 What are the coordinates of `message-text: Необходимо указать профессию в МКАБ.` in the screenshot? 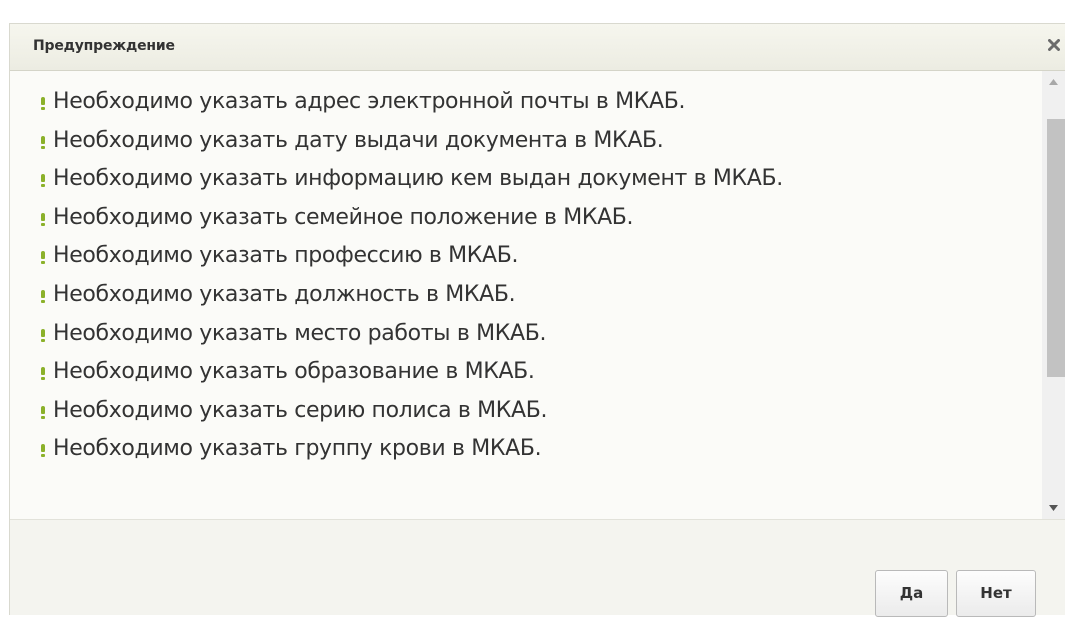 It's located at (286, 256).